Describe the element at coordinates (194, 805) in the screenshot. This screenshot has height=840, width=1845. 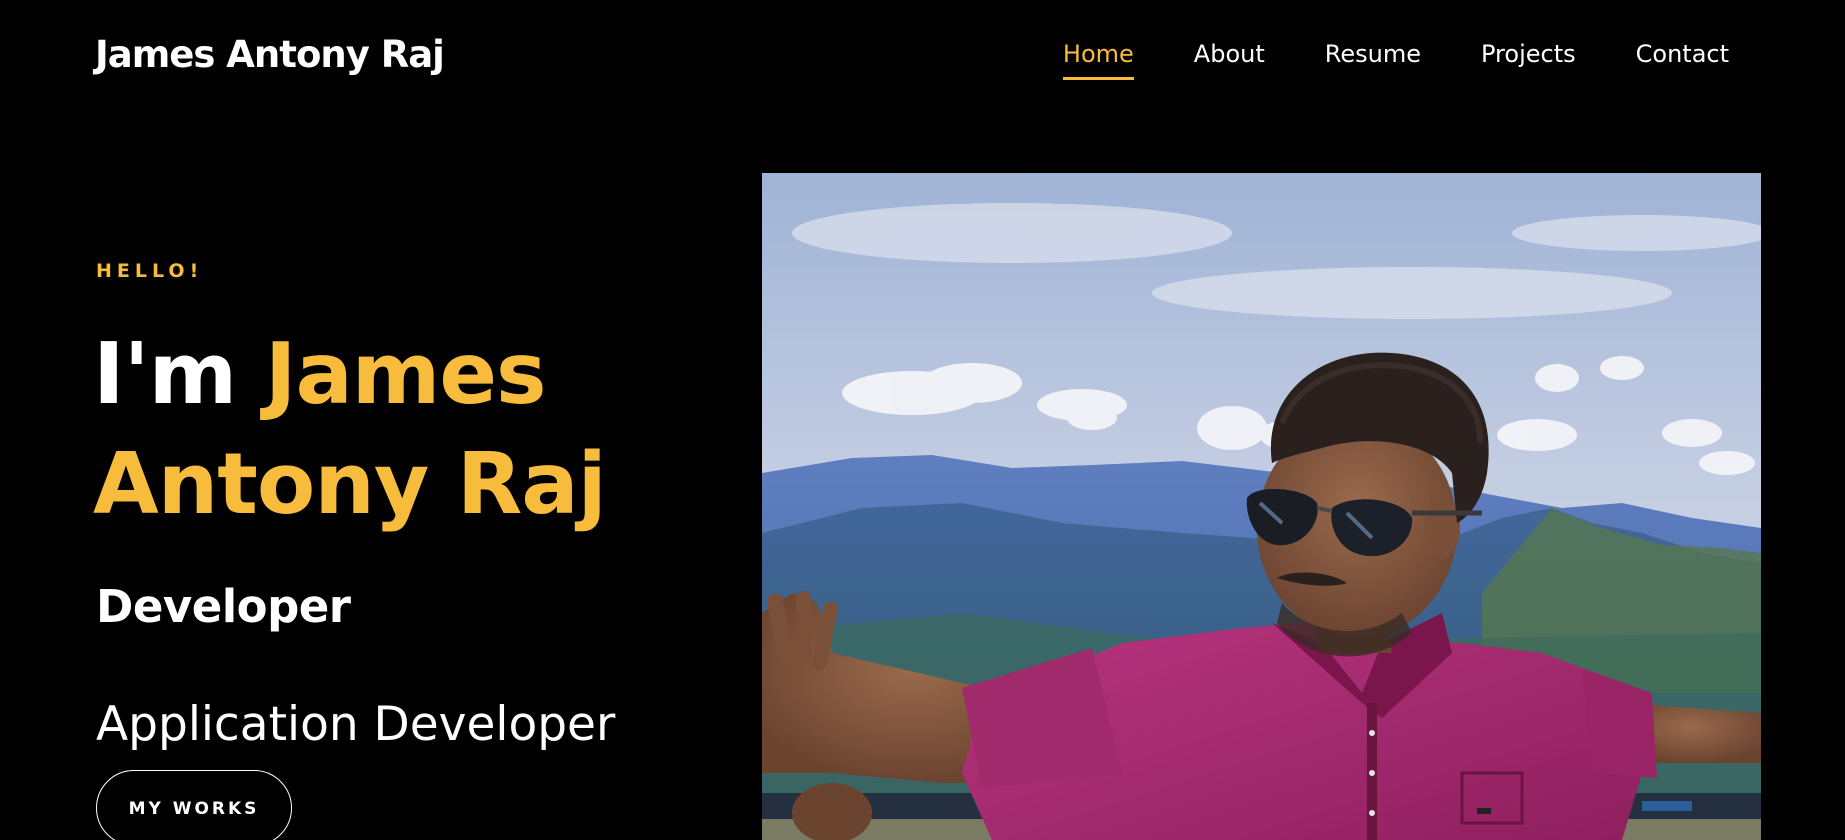
I see `my-works-button: MY WORKS` at that location.